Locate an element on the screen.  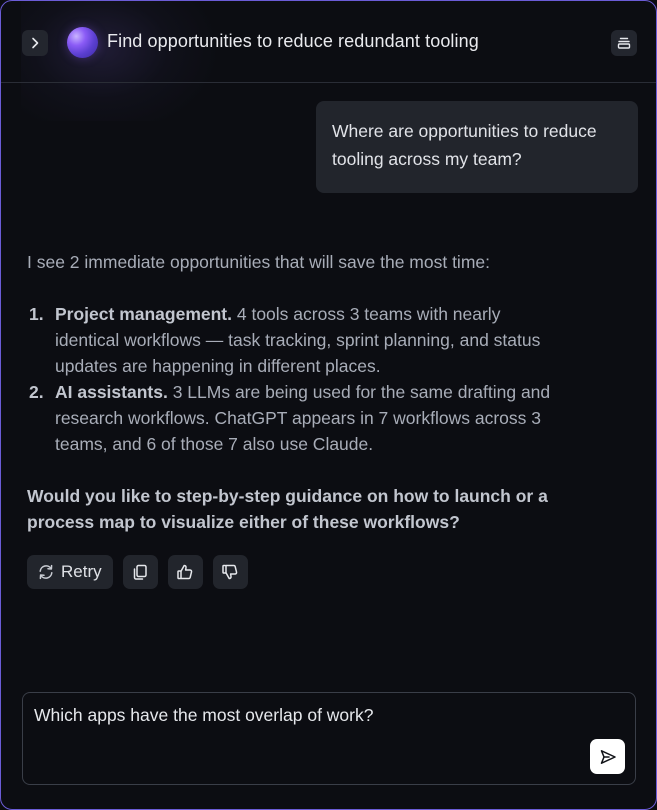
thumbs-up-icon is located at coordinates (185, 572).